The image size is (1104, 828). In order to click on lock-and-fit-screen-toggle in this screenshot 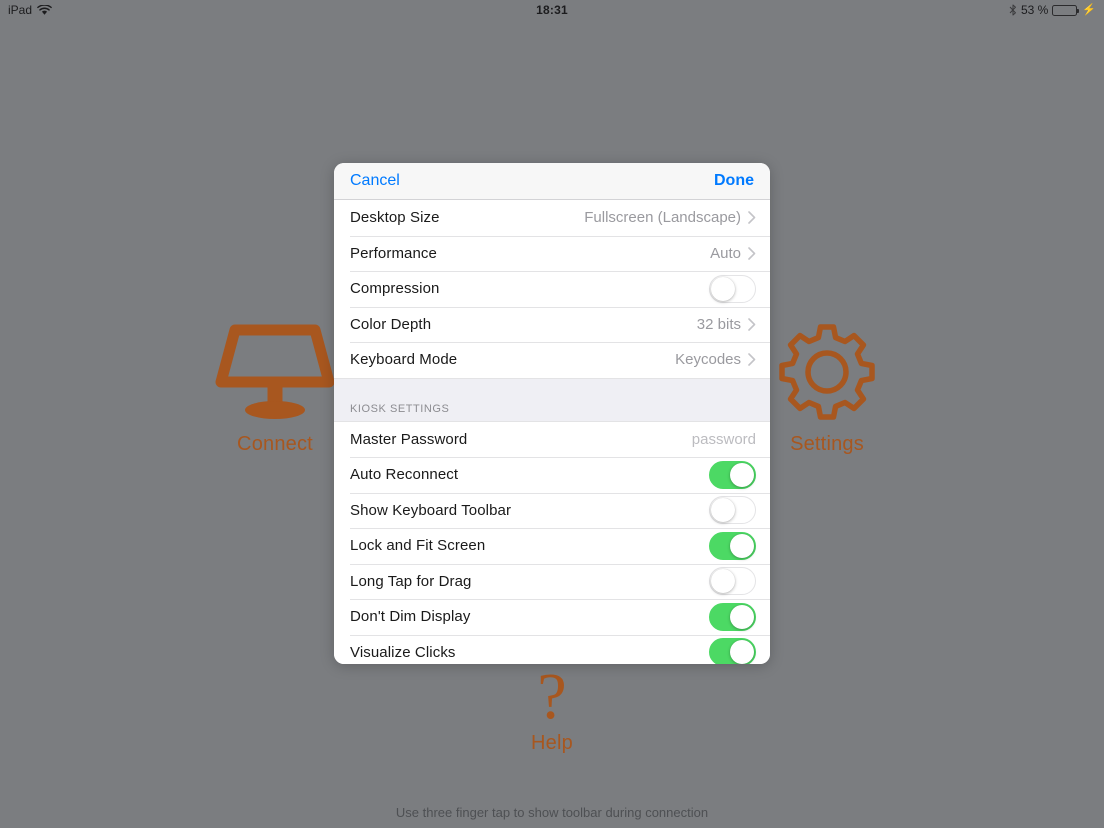, I will do `click(732, 545)`.